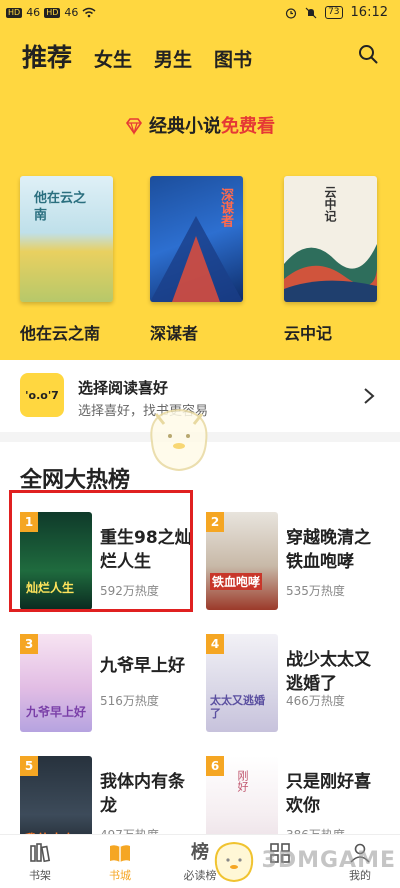 The width and height of the screenshot is (400, 888). I want to click on tab-books: 图书, so click(233, 58).